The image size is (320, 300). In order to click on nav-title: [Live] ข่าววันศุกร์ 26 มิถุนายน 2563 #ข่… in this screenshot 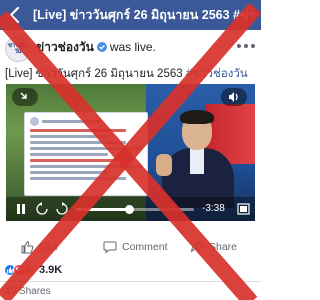, I will do `click(144, 15)`.